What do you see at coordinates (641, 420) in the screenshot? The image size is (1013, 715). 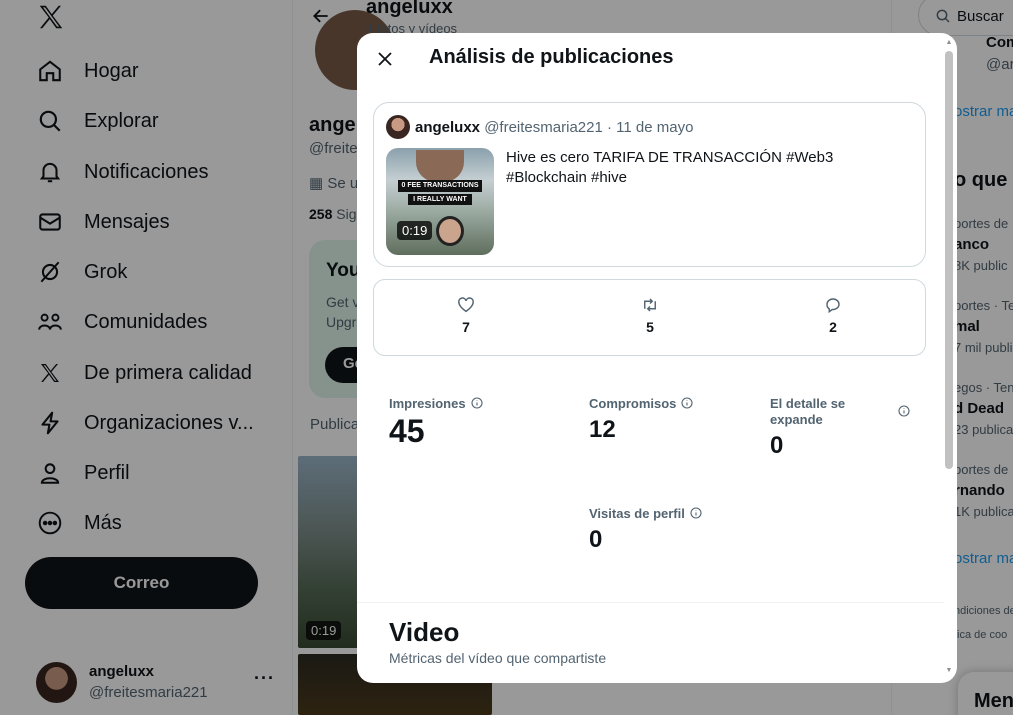 I see `metric-engagements: Compromisos 12` at bounding box center [641, 420].